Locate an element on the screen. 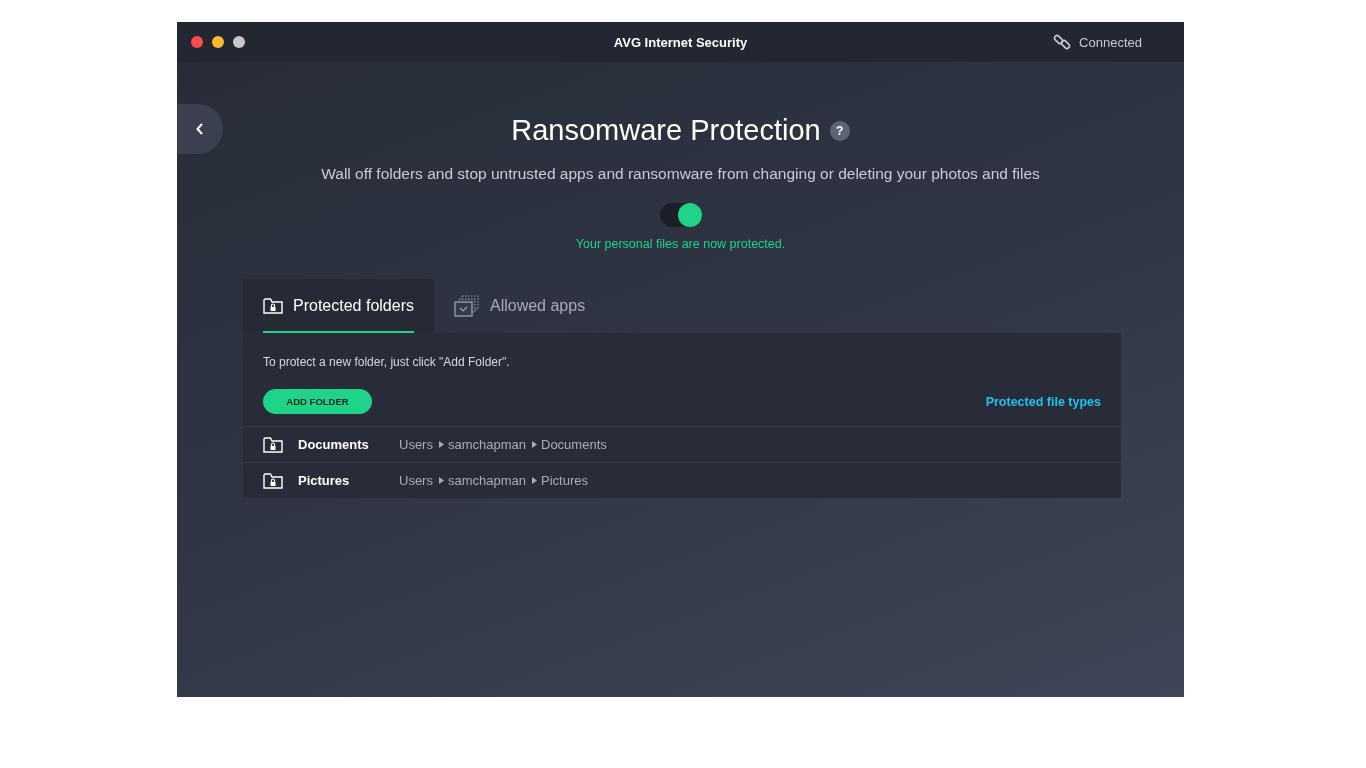 The image size is (1366, 768). protected-file-types-link: Protected file types is located at coordinates (1043, 401).